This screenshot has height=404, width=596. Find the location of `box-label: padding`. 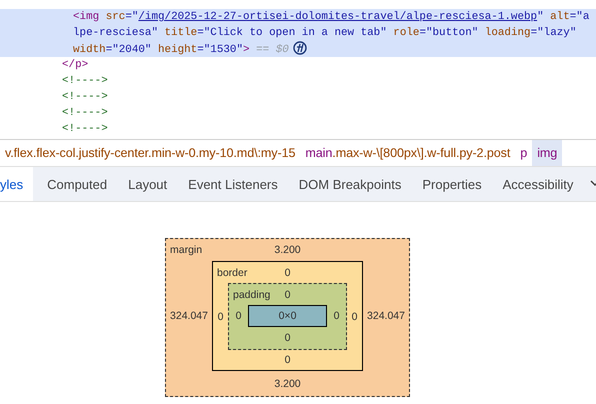

box-label: padding is located at coordinates (251, 295).